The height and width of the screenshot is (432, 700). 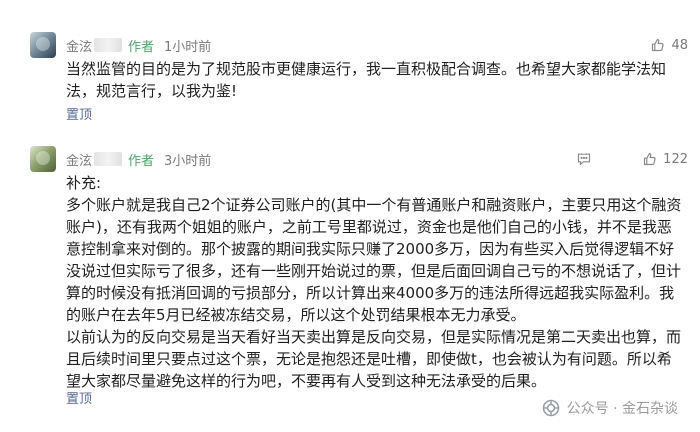 I want to click on watermark-text: 公众号 · 金石杂谈, so click(x=622, y=409).